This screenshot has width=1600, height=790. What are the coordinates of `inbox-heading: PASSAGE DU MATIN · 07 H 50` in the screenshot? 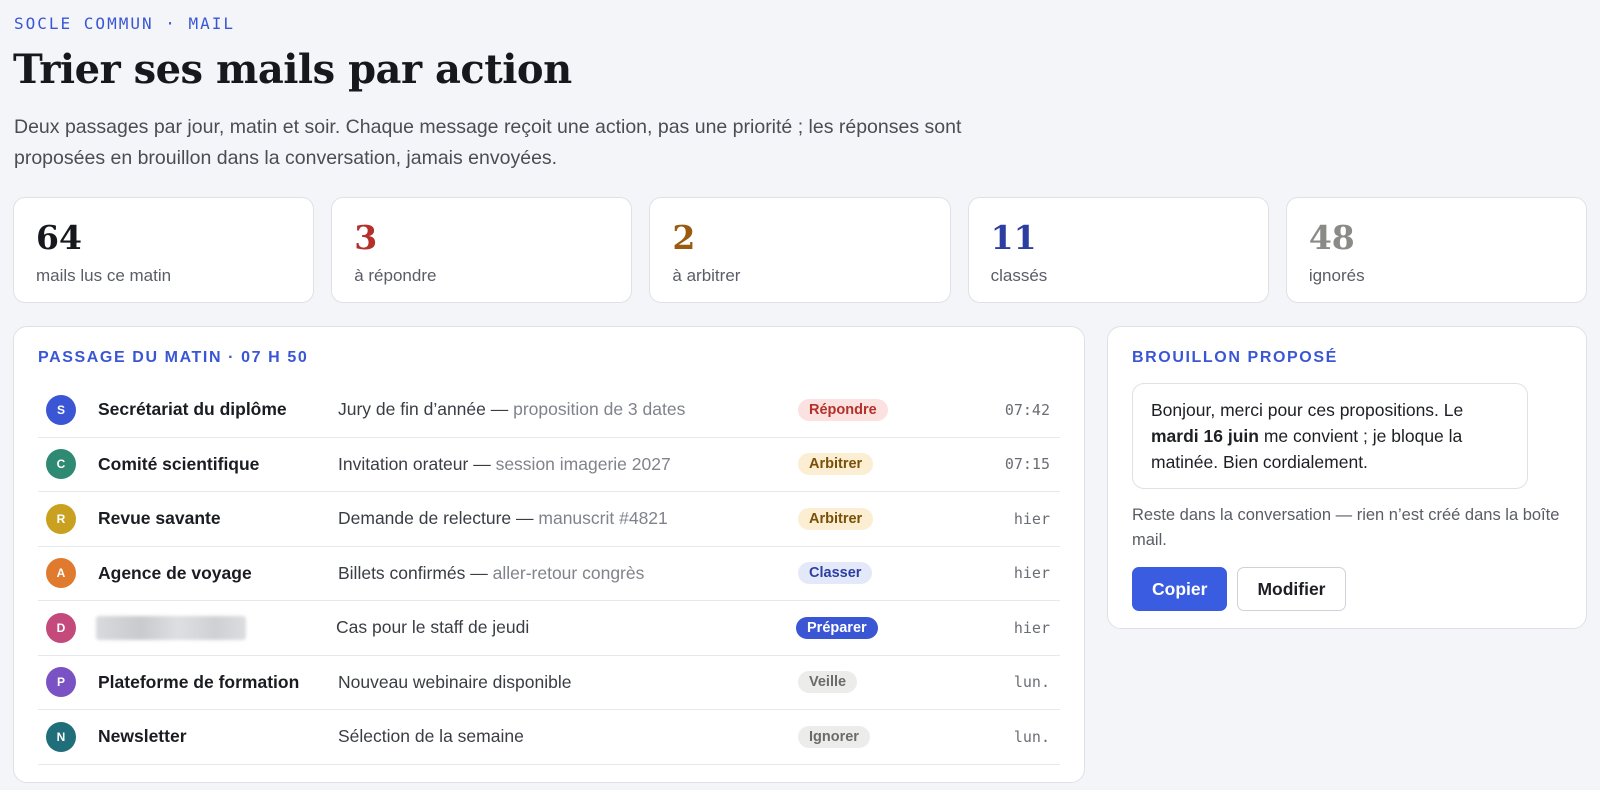 It's located at (173, 357).